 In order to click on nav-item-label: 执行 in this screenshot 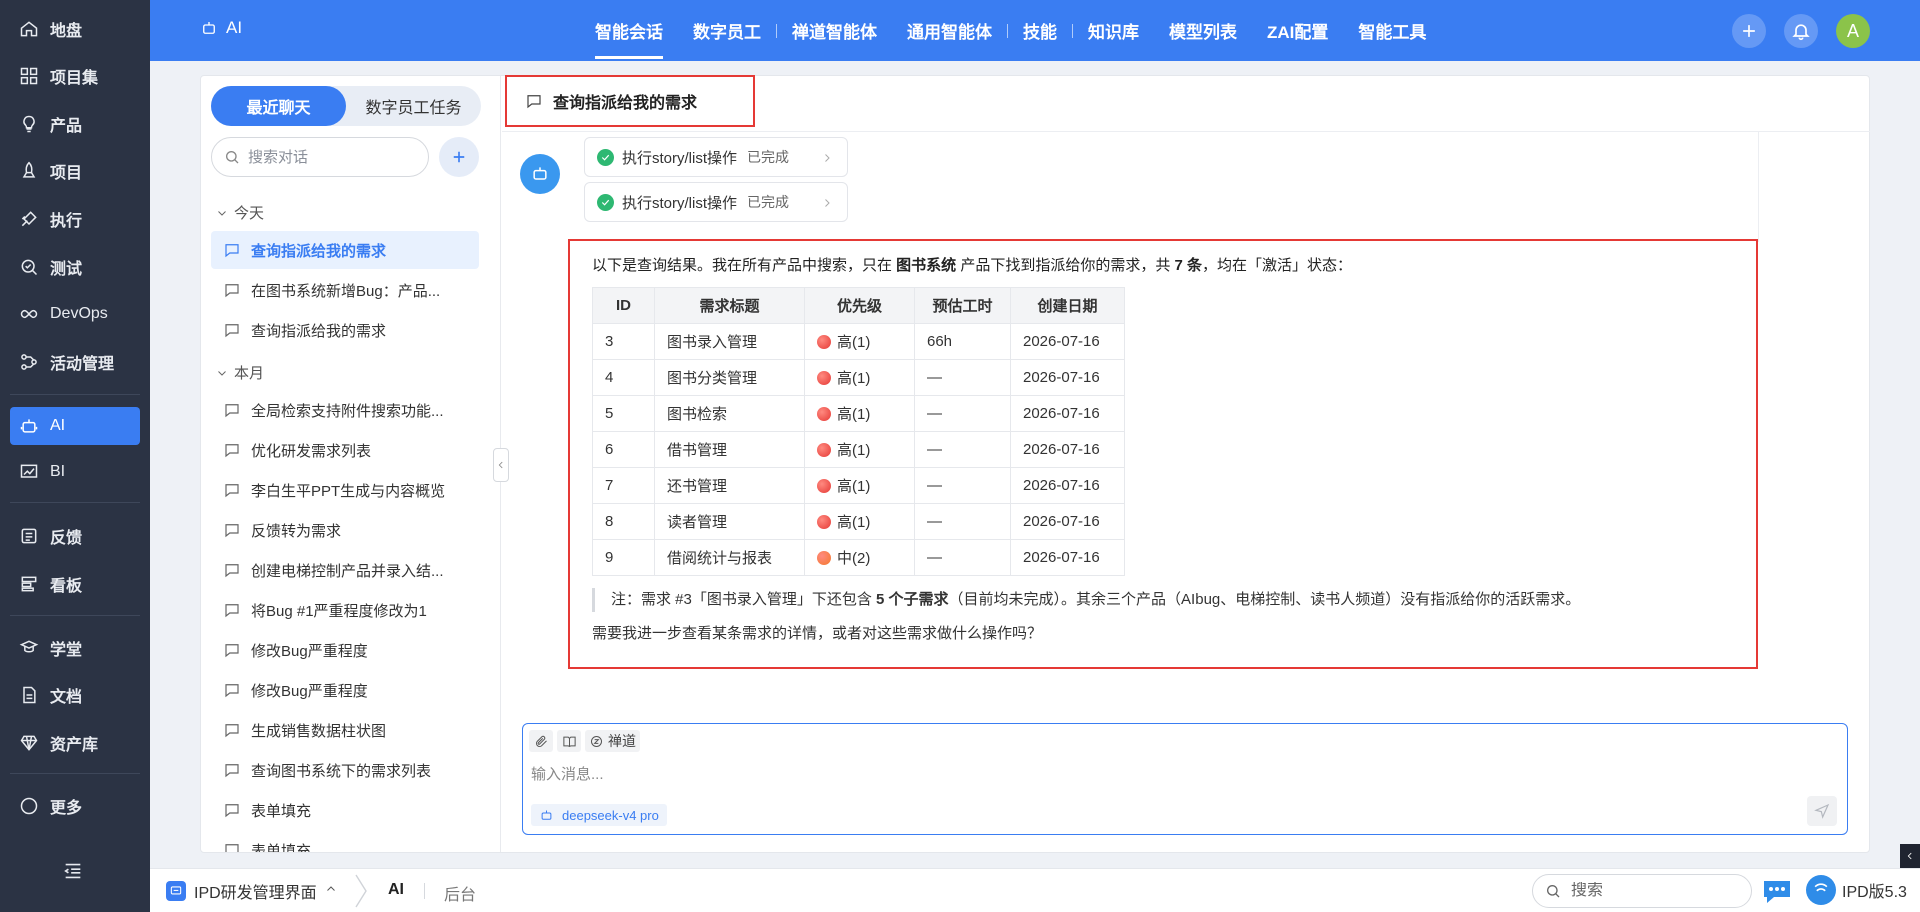, I will do `click(66, 221)`.